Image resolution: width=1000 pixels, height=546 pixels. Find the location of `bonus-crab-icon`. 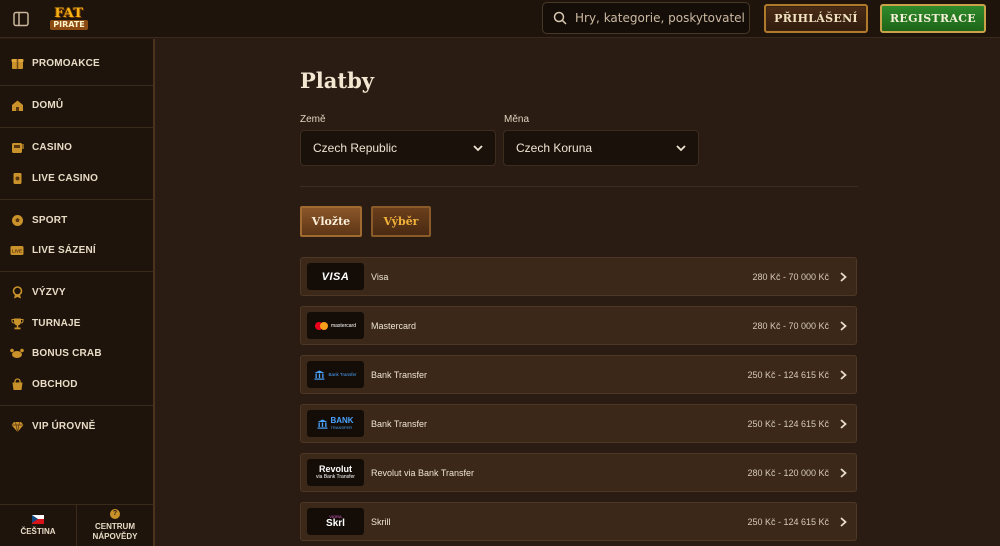

bonus-crab-icon is located at coordinates (17, 353).